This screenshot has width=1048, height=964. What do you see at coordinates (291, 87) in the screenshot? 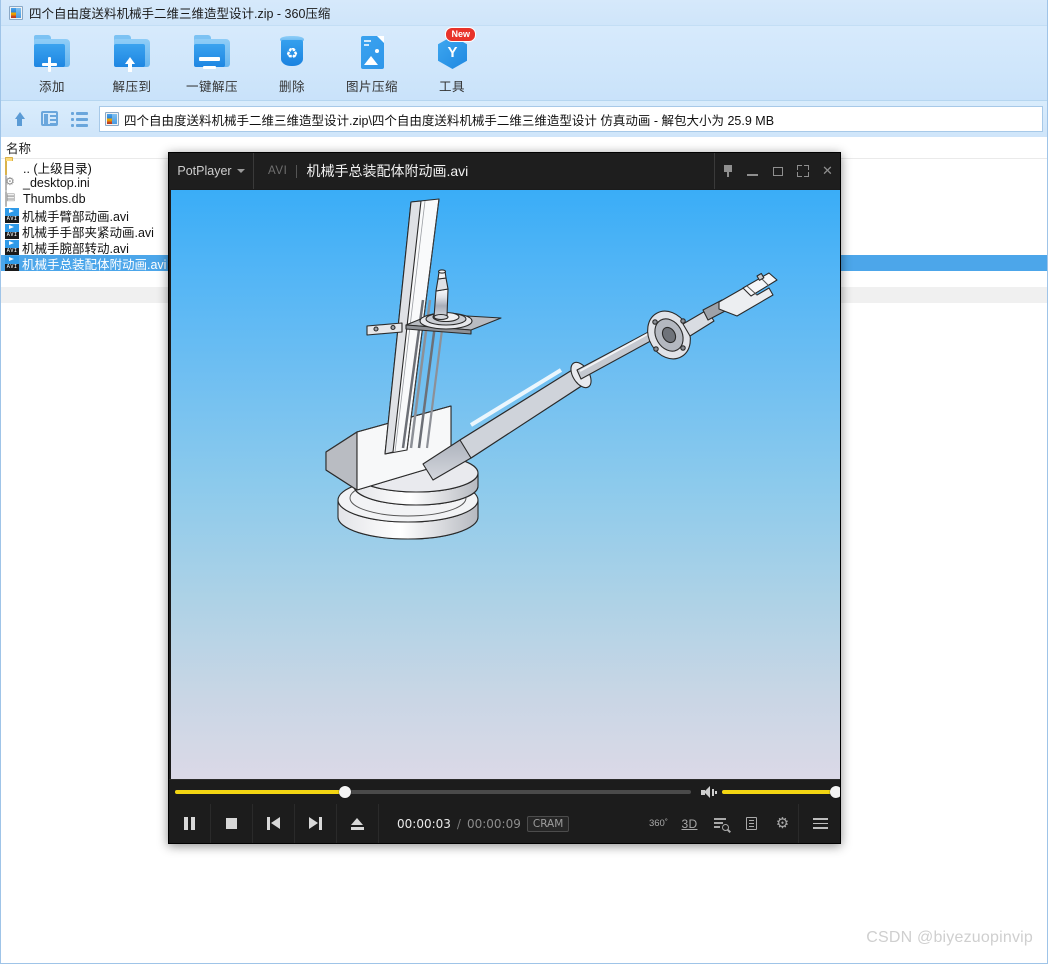
I see `toolbar-label-delete: 删除` at bounding box center [291, 87].